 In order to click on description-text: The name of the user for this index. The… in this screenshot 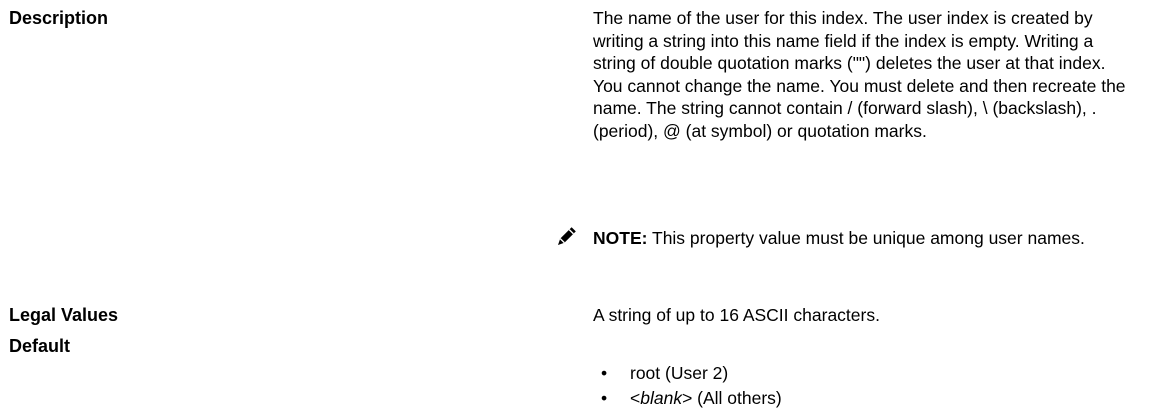, I will do `click(859, 74)`.